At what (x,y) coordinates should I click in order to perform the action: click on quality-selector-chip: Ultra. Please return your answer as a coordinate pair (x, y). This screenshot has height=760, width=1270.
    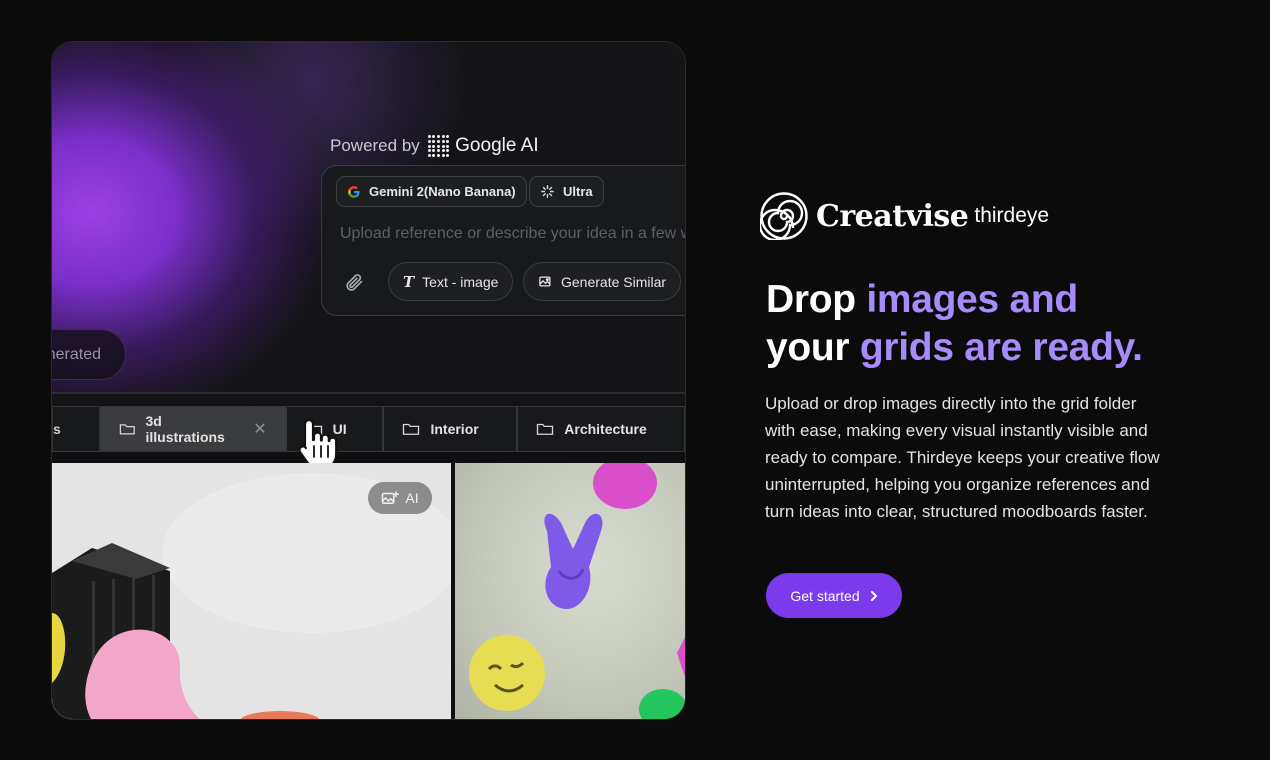
    Looking at the image, I should click on (566, 191).